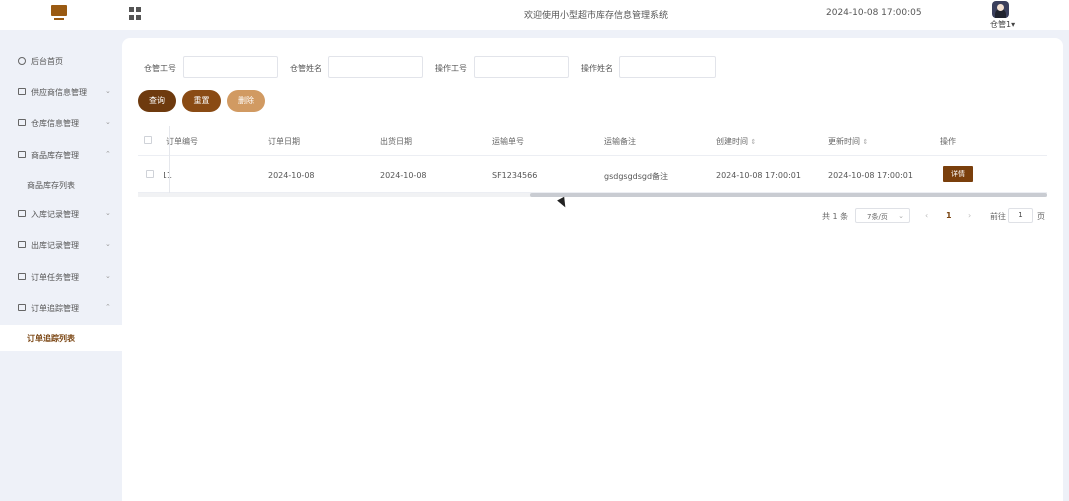  I want to click on sidebar-item-warehouse: 仓库信息管理 ⌄, so click(61, 123).